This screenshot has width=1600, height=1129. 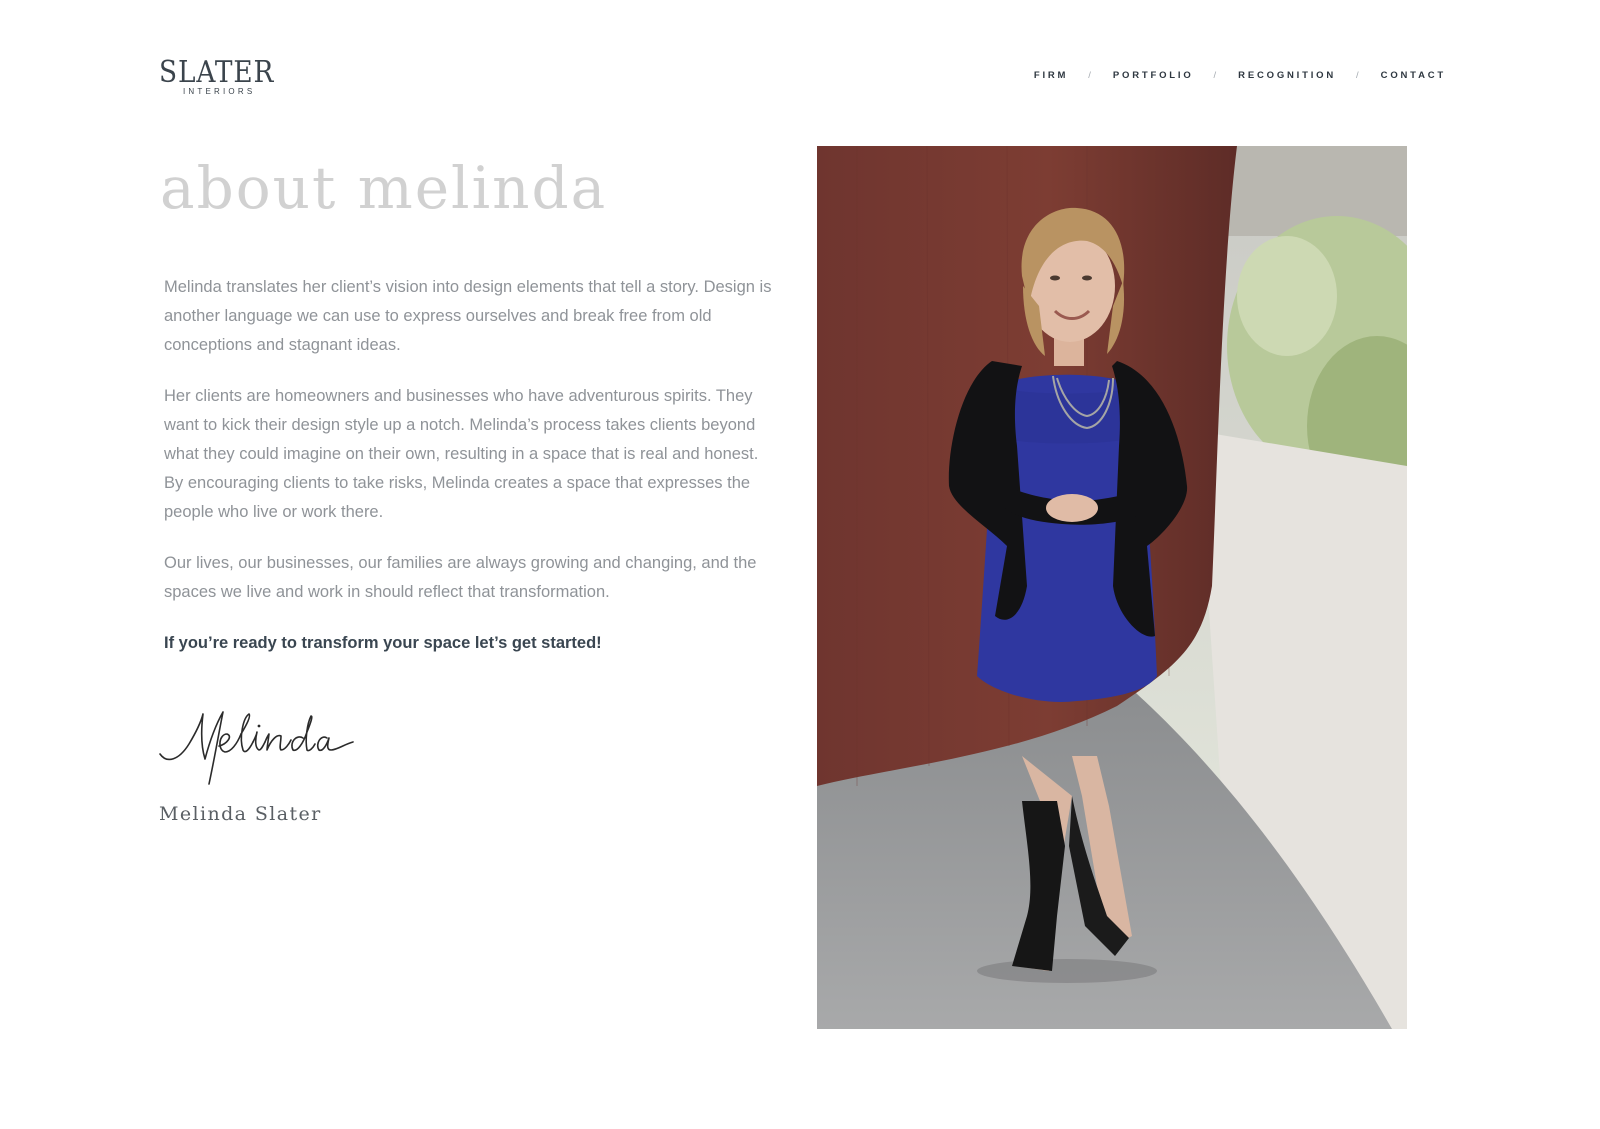 What do you see at coordinates (1051, 75) in the screenshot?
I see `nav-item-firm: FIRM` at bounding box center [1051, 75].